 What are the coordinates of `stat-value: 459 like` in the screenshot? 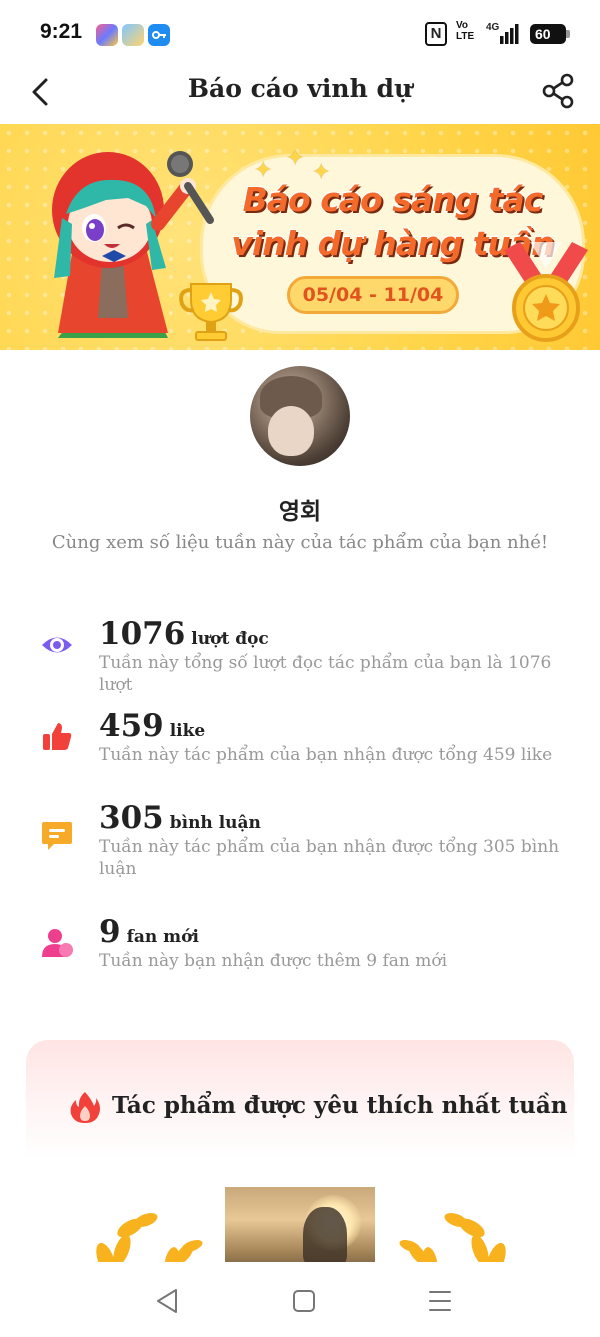 It's located at (152, 726).